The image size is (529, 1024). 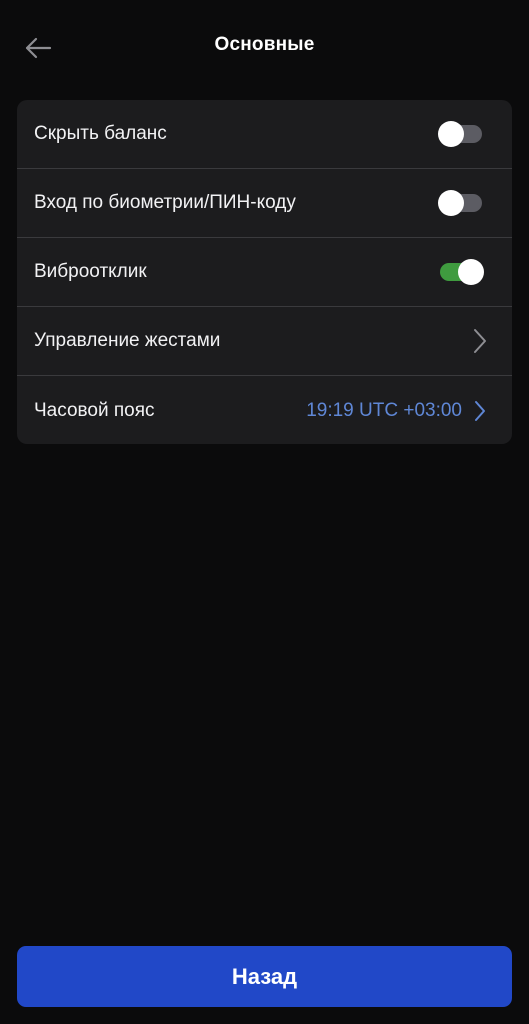 What do you see at coordinates (264, 44) in the screenshot?
I see `page-title: Основные` at bounding box center [264, 44].